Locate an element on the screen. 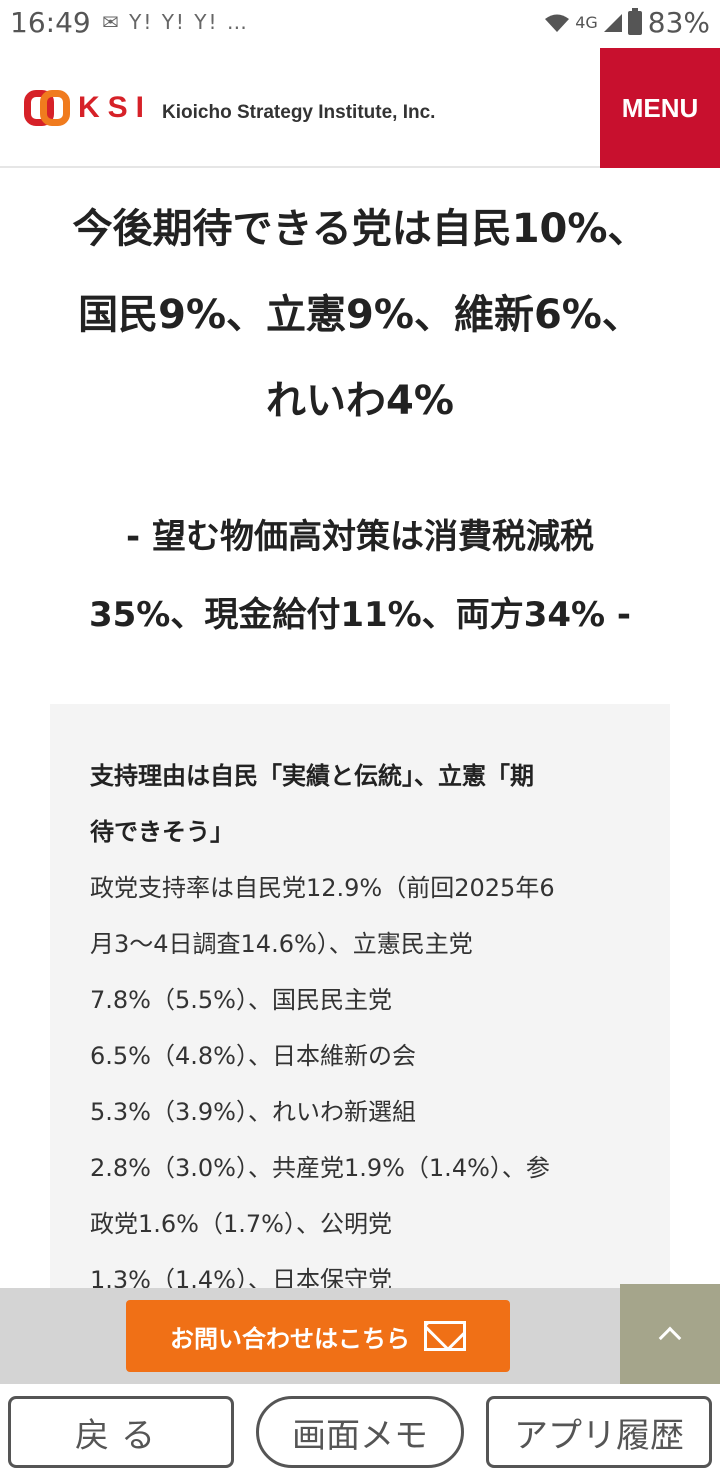  app-history-button: アプリ履歴 is located at coordinates (599, 1432).